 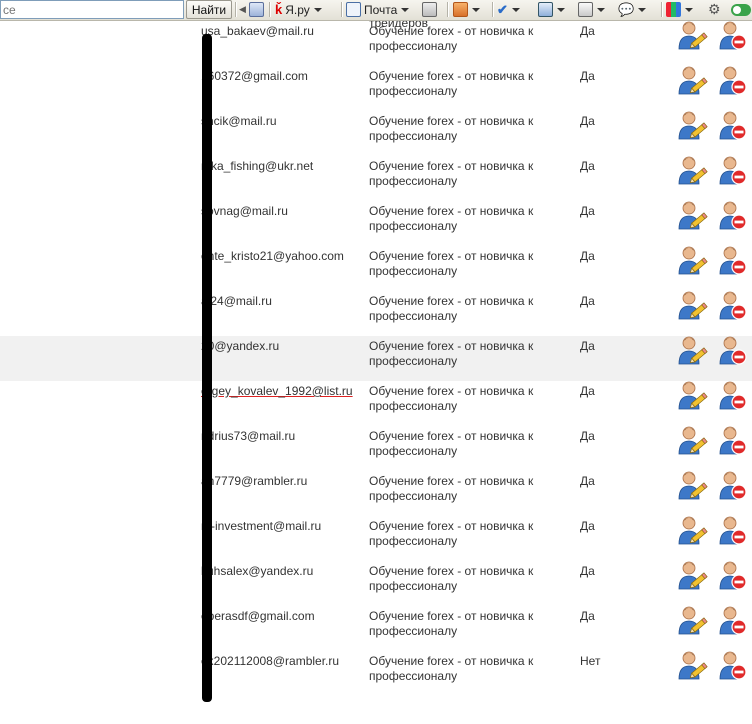 I want to click on bookmark-icon, so click(x=256, y=9).